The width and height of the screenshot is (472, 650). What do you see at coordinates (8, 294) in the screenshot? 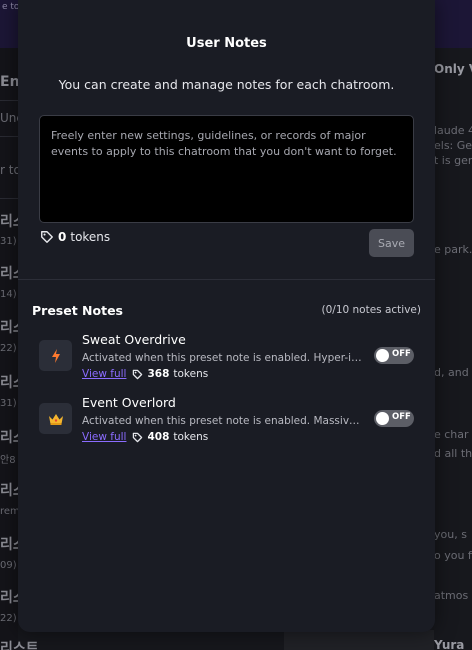
I see `background-text: 14)` at bounding box center [8, 294].